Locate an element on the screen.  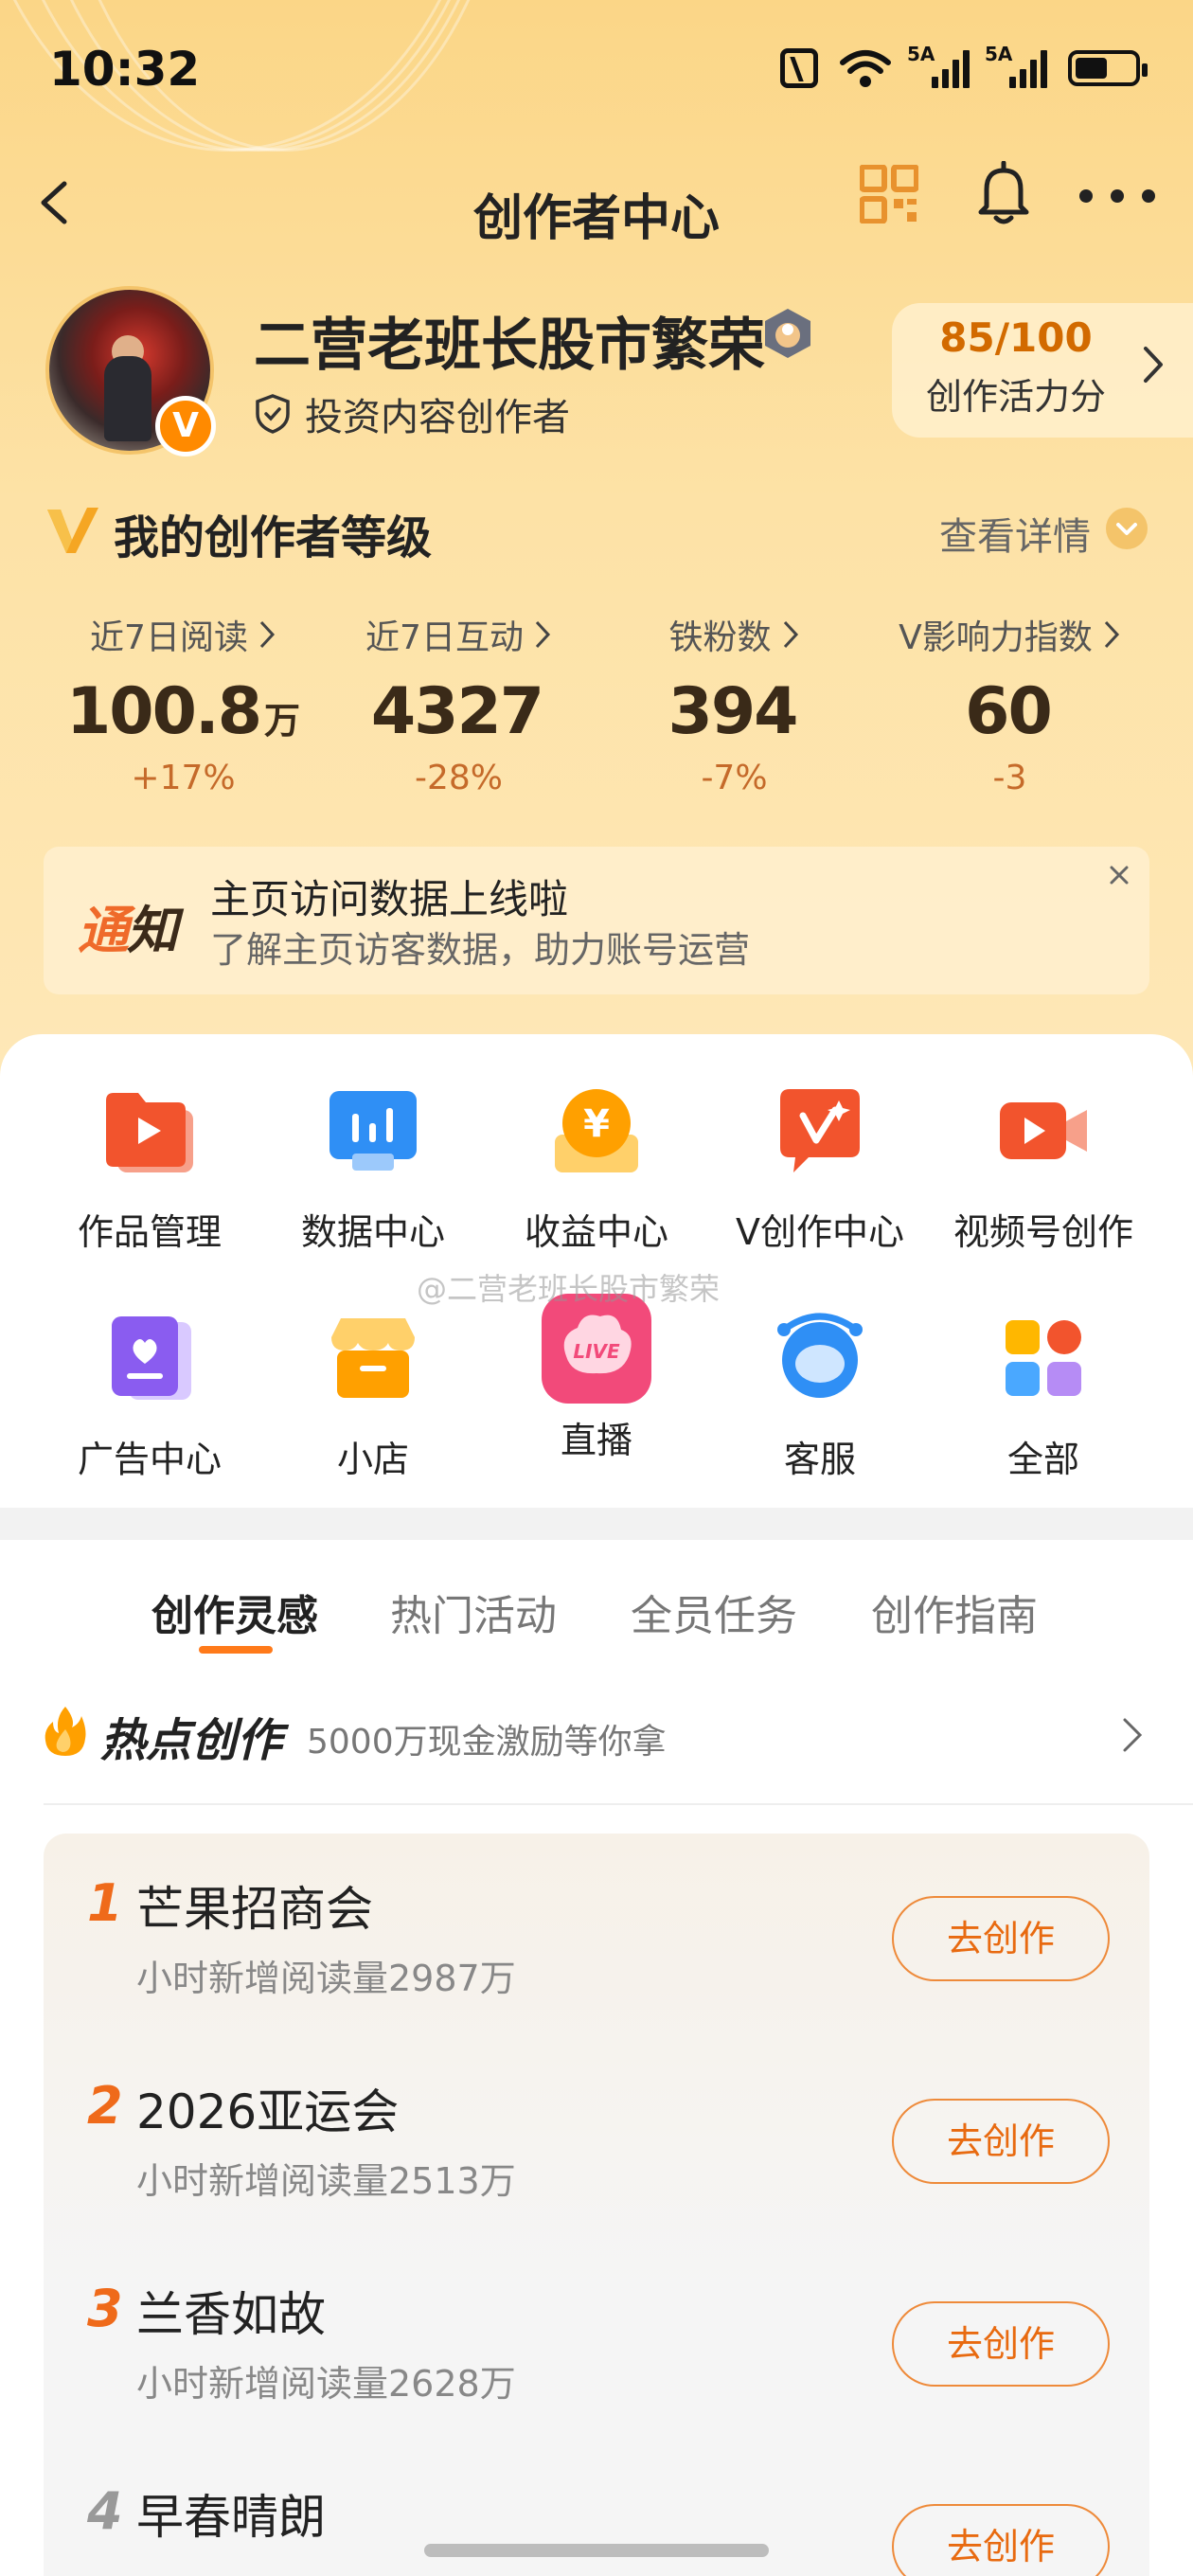
verified-badge: V is located at coordinates (185, 426).